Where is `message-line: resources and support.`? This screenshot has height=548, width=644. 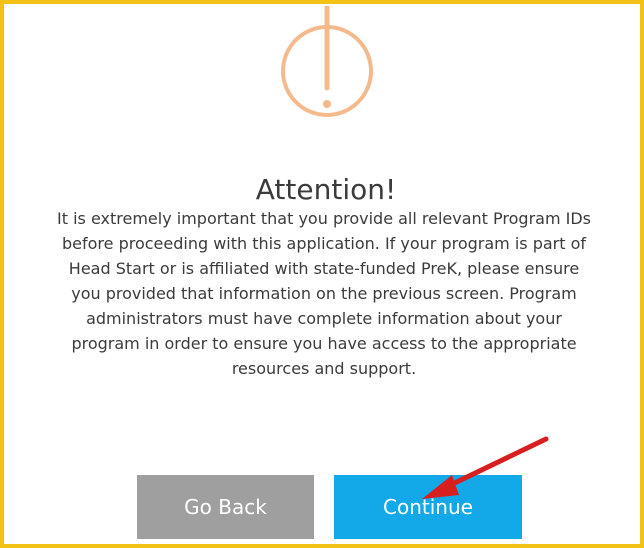
message-line: resources and support. is located at coordinates (324, 368).